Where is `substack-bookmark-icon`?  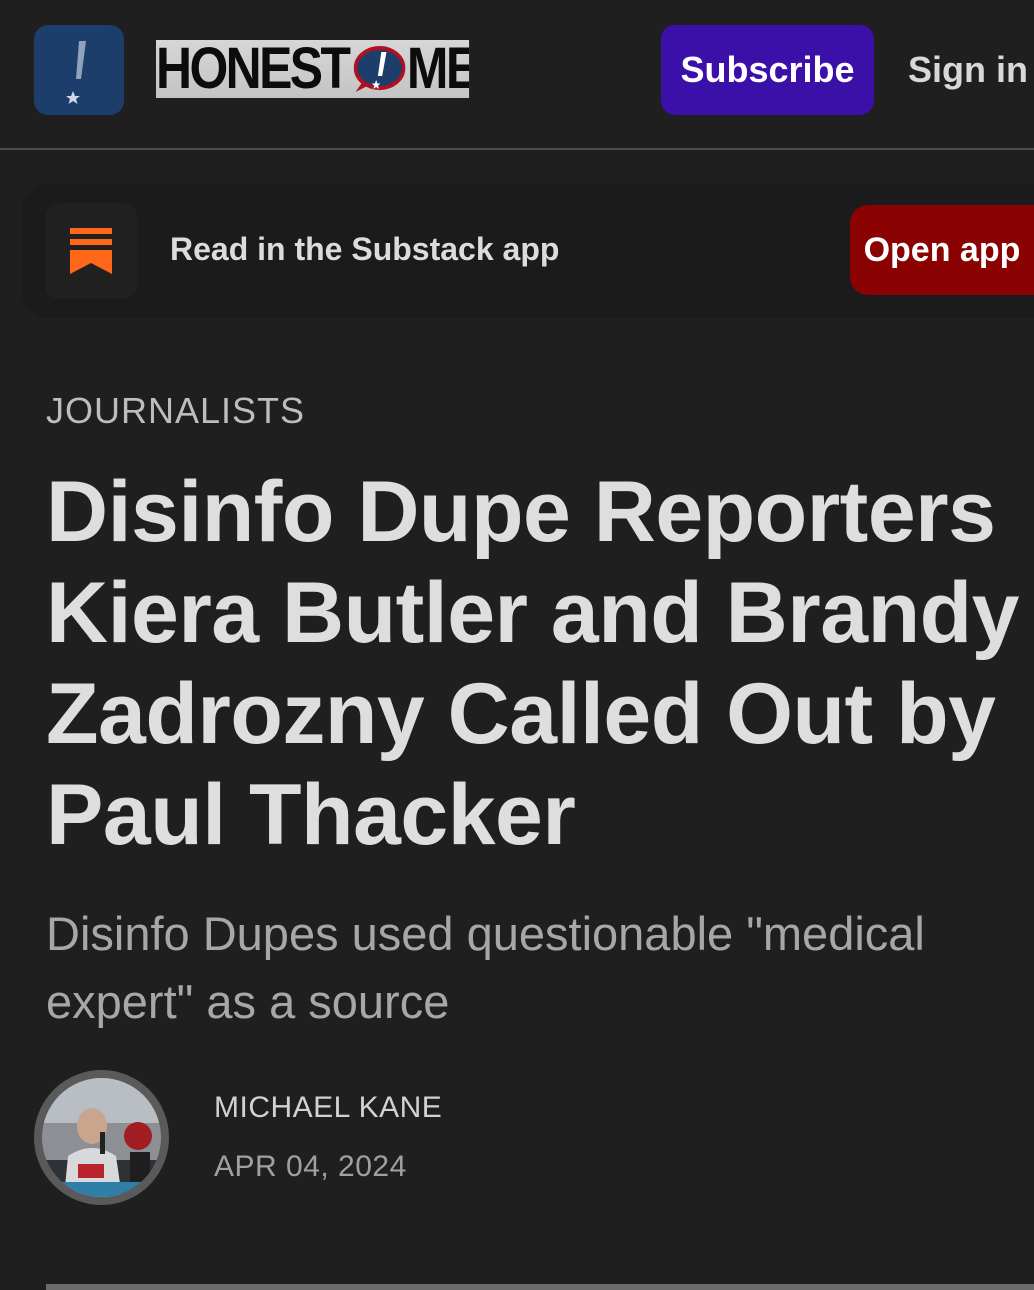 substack-bookmark-icon is located at coordinates (91, 251).